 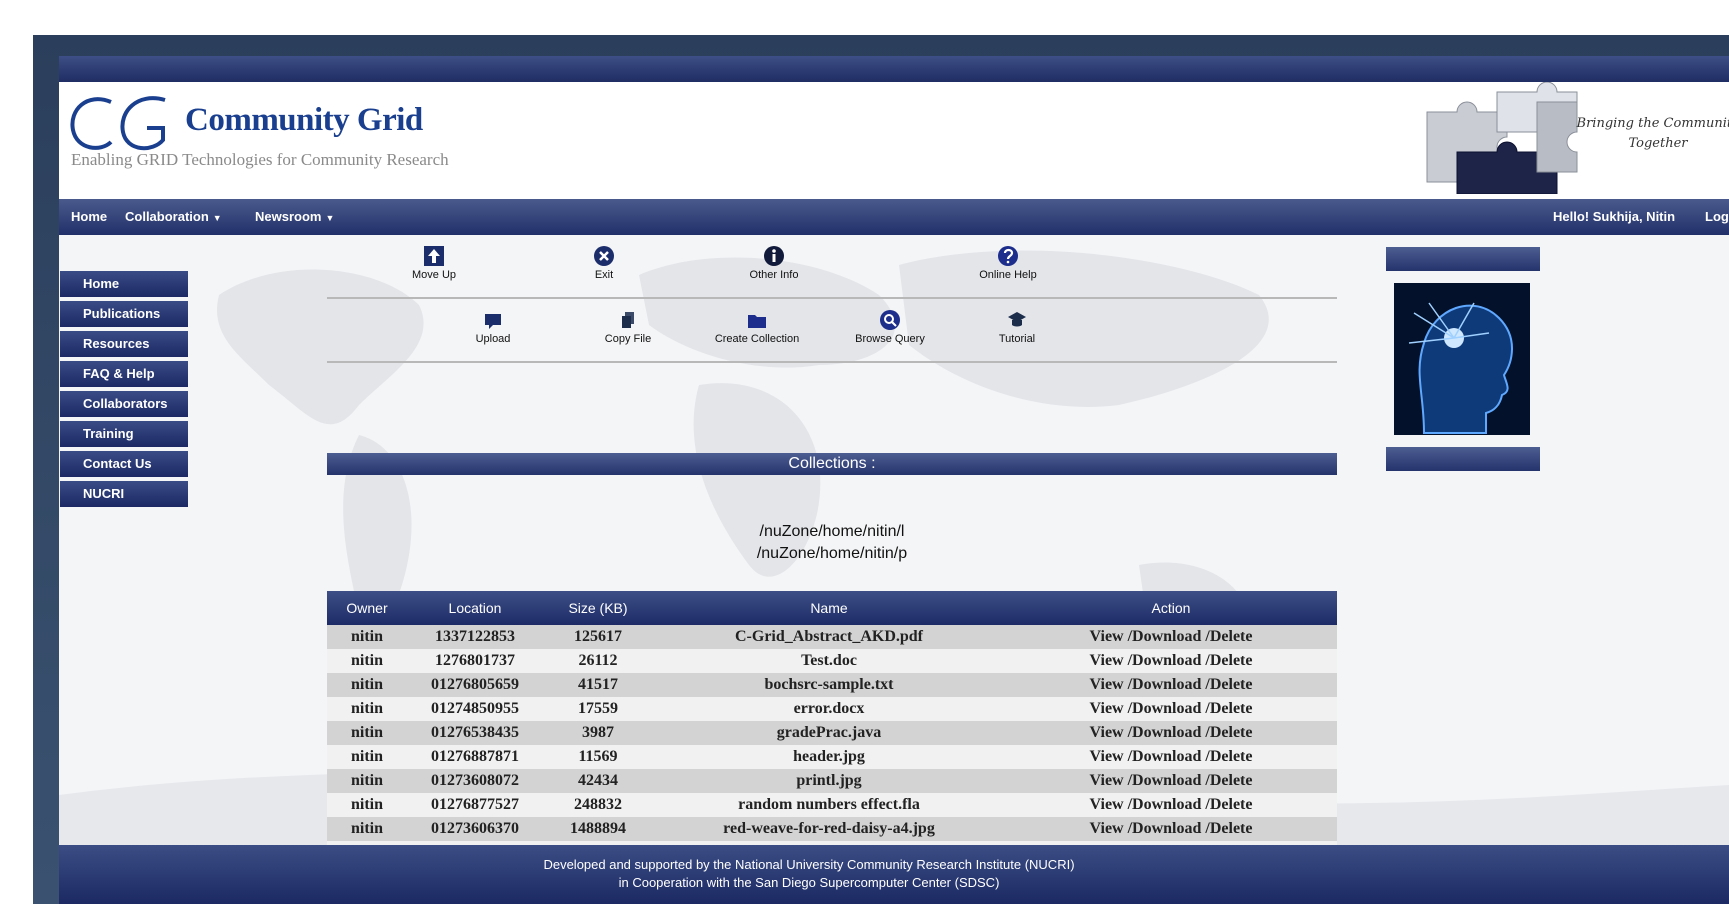 What do you see at coordinates (598, 757) in the screenshot?
I see `size-cell: 11569` at bounding box center [598, 757].